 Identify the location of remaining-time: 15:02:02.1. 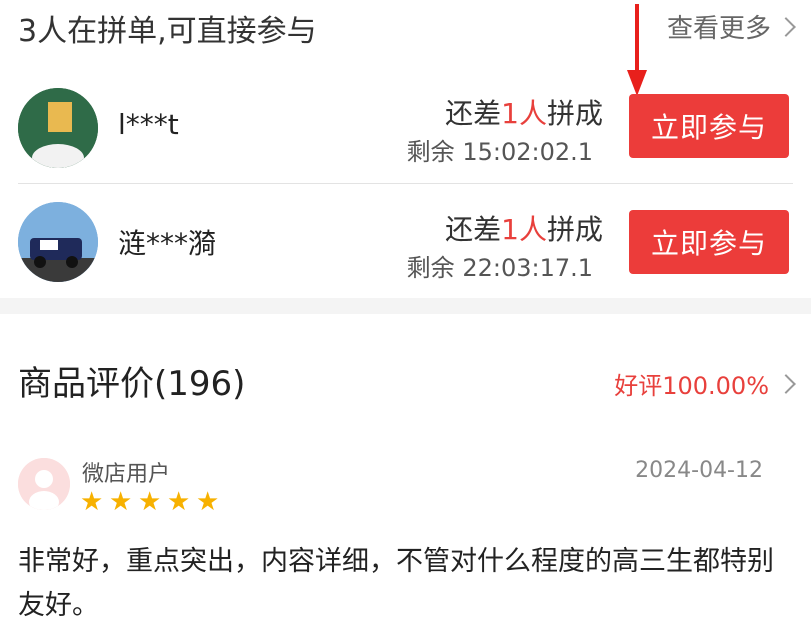
(527, 152).